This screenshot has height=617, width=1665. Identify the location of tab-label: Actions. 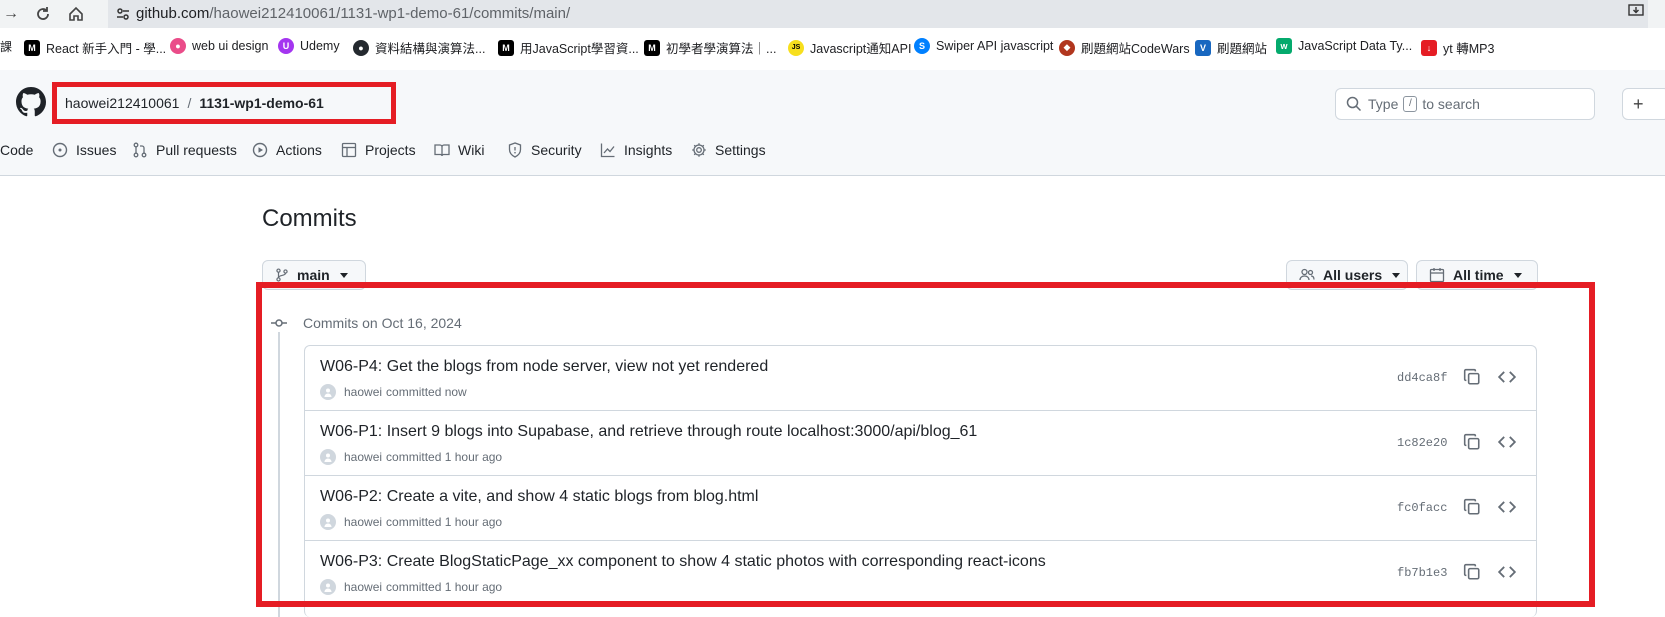
(299, 150).